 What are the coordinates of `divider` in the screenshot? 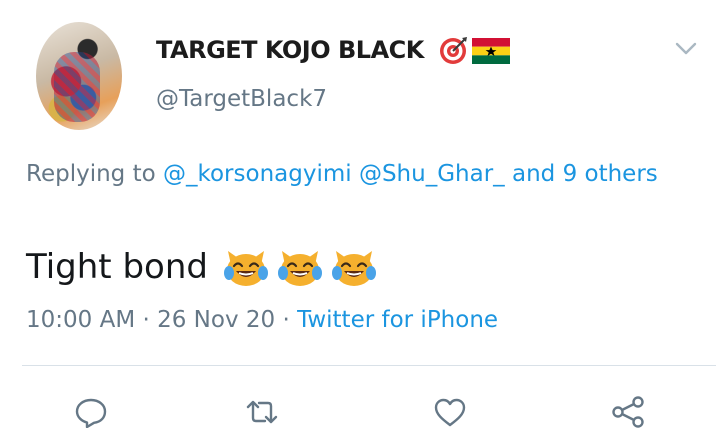 It's located at (369, 365).